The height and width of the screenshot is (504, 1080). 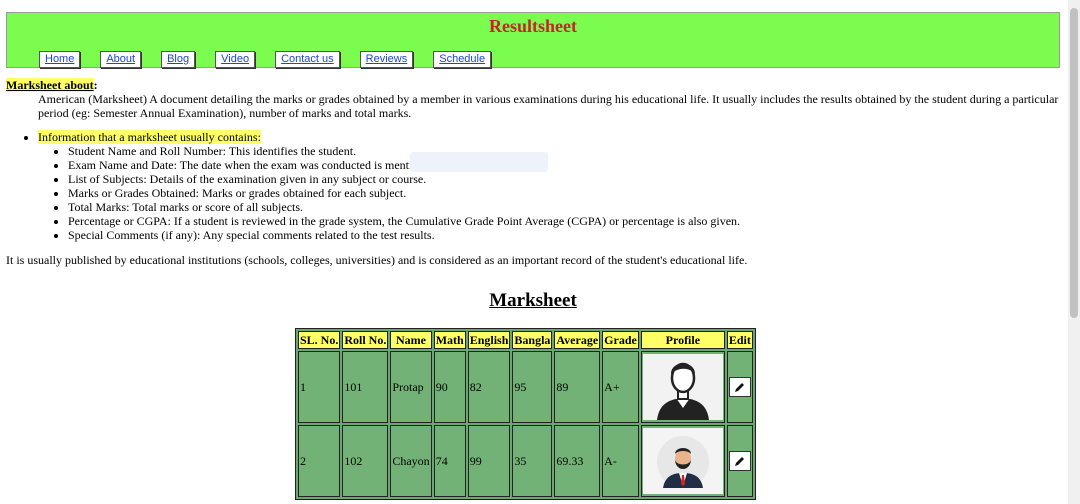 I want to click on col-average: Average, so click(x=577, y=340).